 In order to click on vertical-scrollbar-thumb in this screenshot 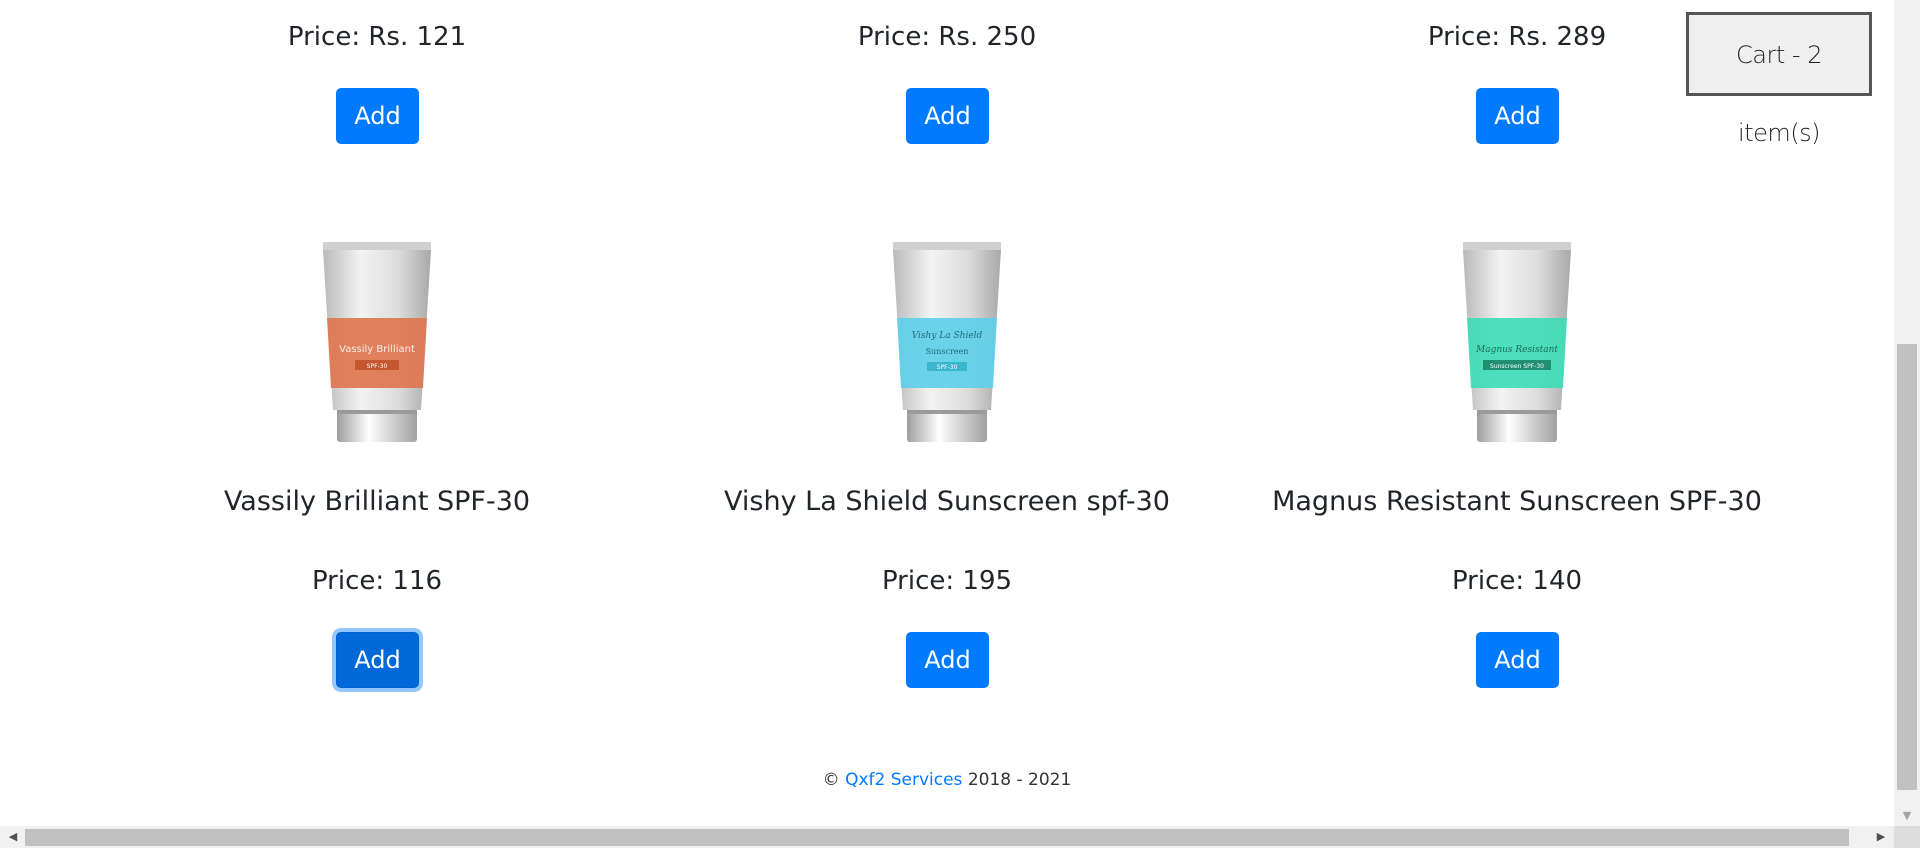, I will do `click(1907, 567)`.